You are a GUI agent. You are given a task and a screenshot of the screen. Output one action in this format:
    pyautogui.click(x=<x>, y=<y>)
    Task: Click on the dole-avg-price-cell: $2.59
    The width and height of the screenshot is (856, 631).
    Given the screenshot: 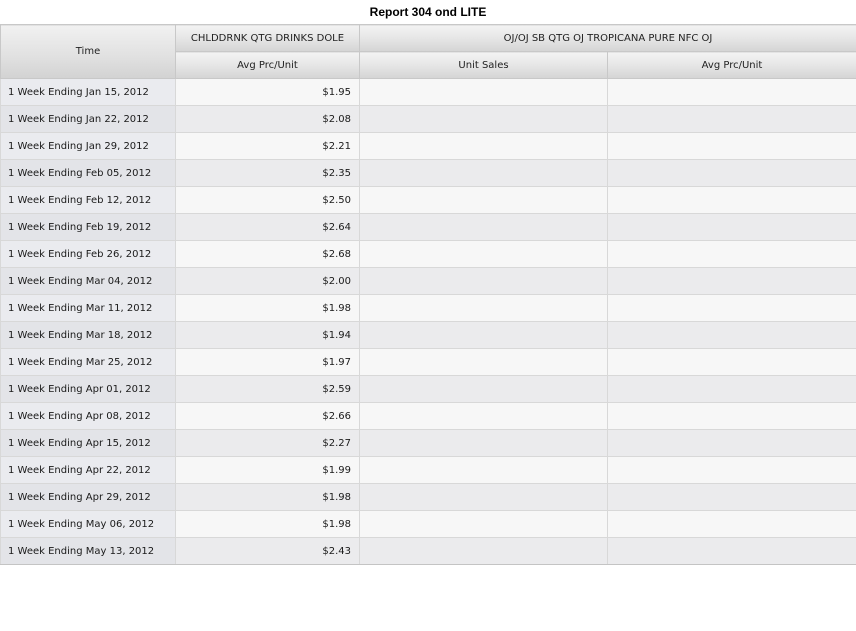 What is the action you would take?
    pyautogui.click(x=267, y=389)
    